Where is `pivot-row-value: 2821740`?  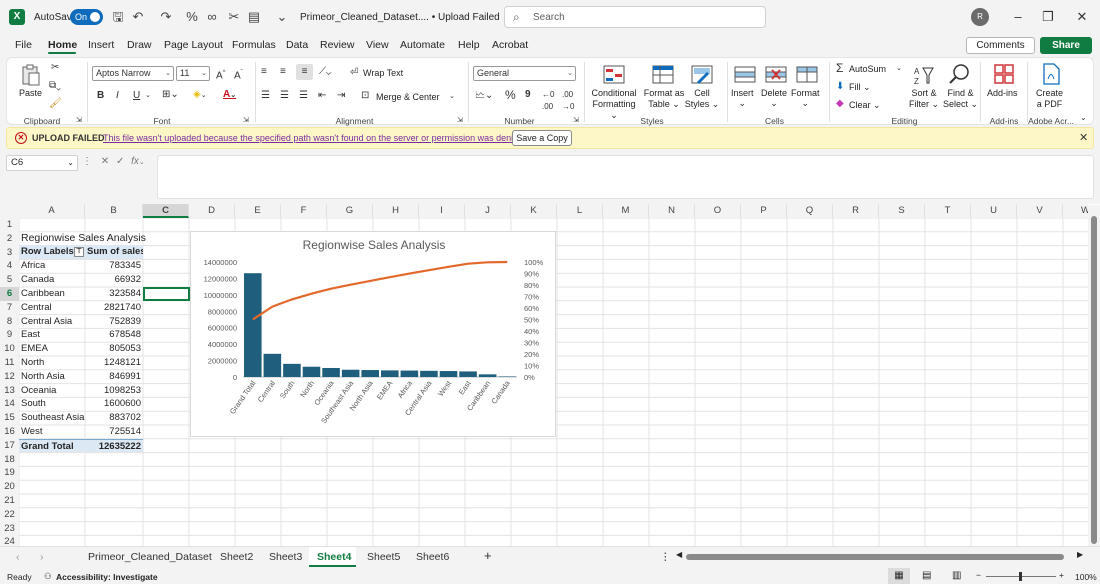 pivot-row-value: 2821740 is located at coordinates (113, 308).